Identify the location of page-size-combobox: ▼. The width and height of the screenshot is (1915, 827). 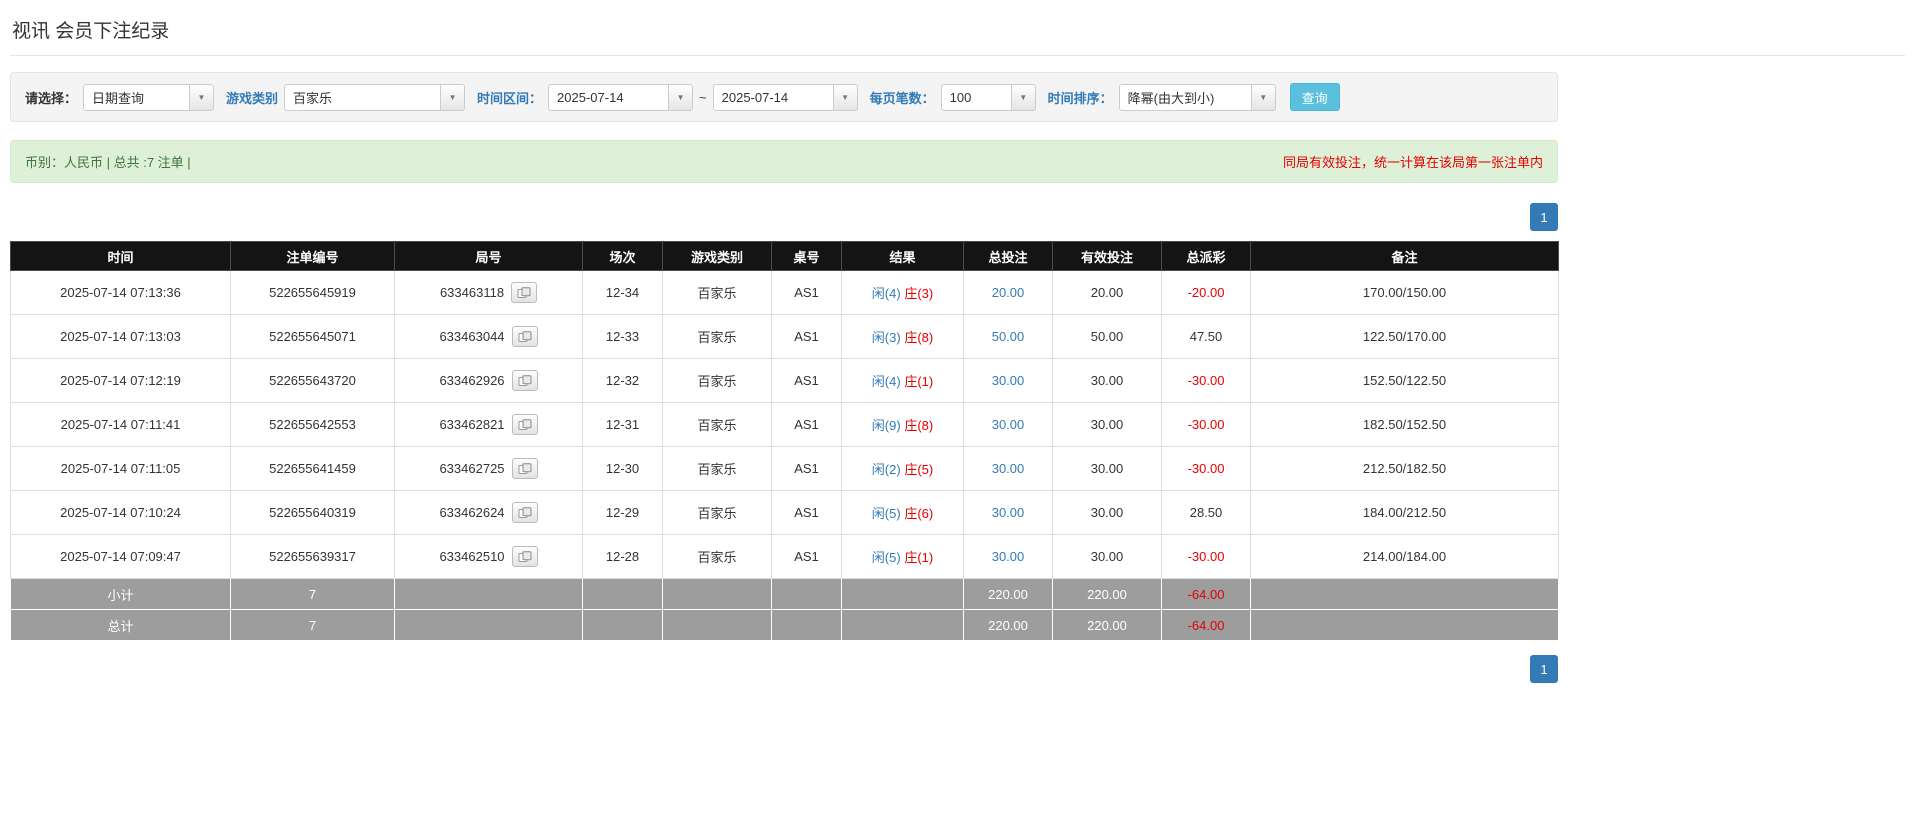
(988, 97).